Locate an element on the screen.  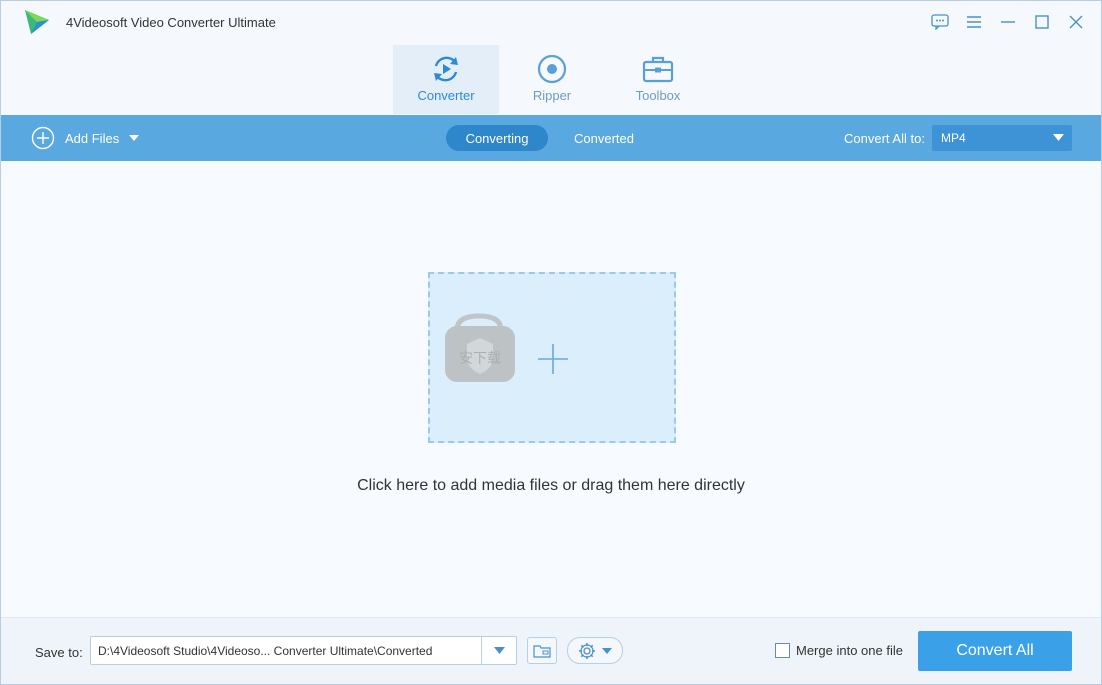
close-icon is located at coordinates (1076, 22).